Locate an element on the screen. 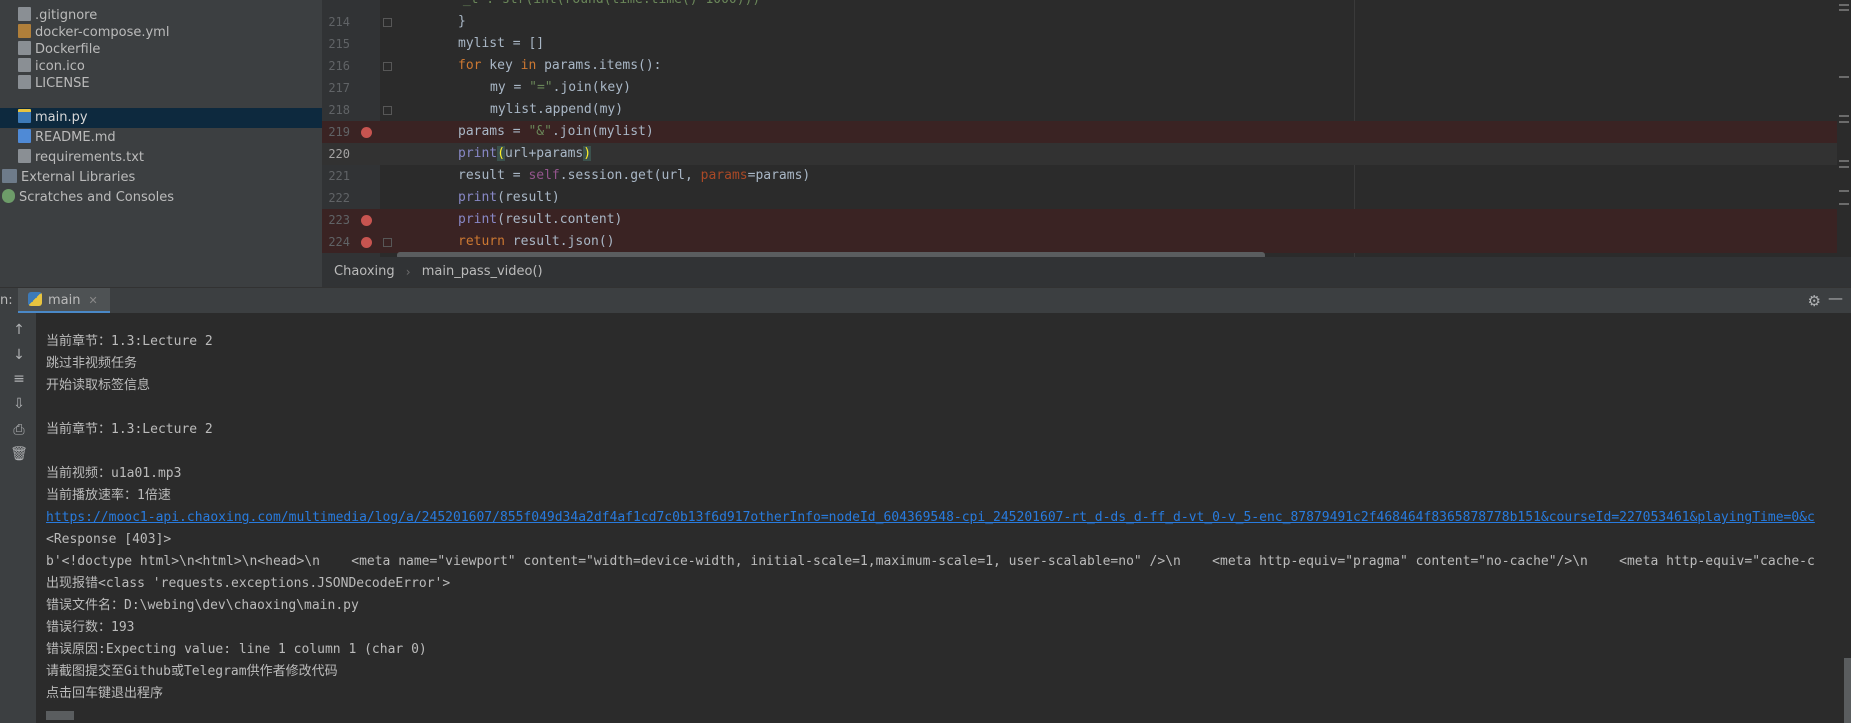 The image size is (1851, 723). params-join-code: params = "&".join(mylist) is located at coordinates (556, 131).